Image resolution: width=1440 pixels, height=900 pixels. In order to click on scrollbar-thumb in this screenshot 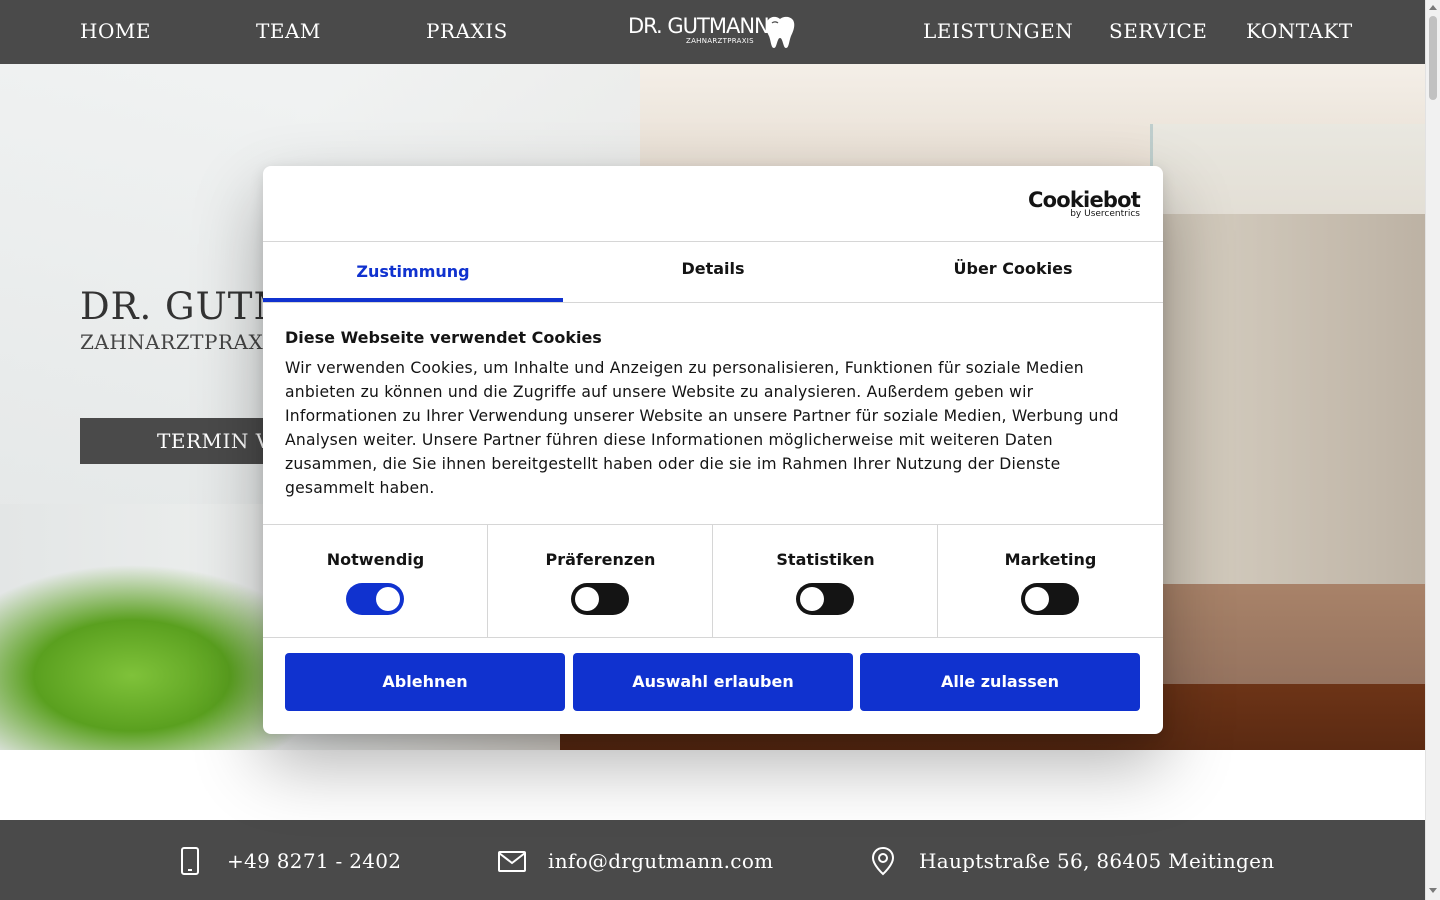, I will do `click(1433, 58)`.